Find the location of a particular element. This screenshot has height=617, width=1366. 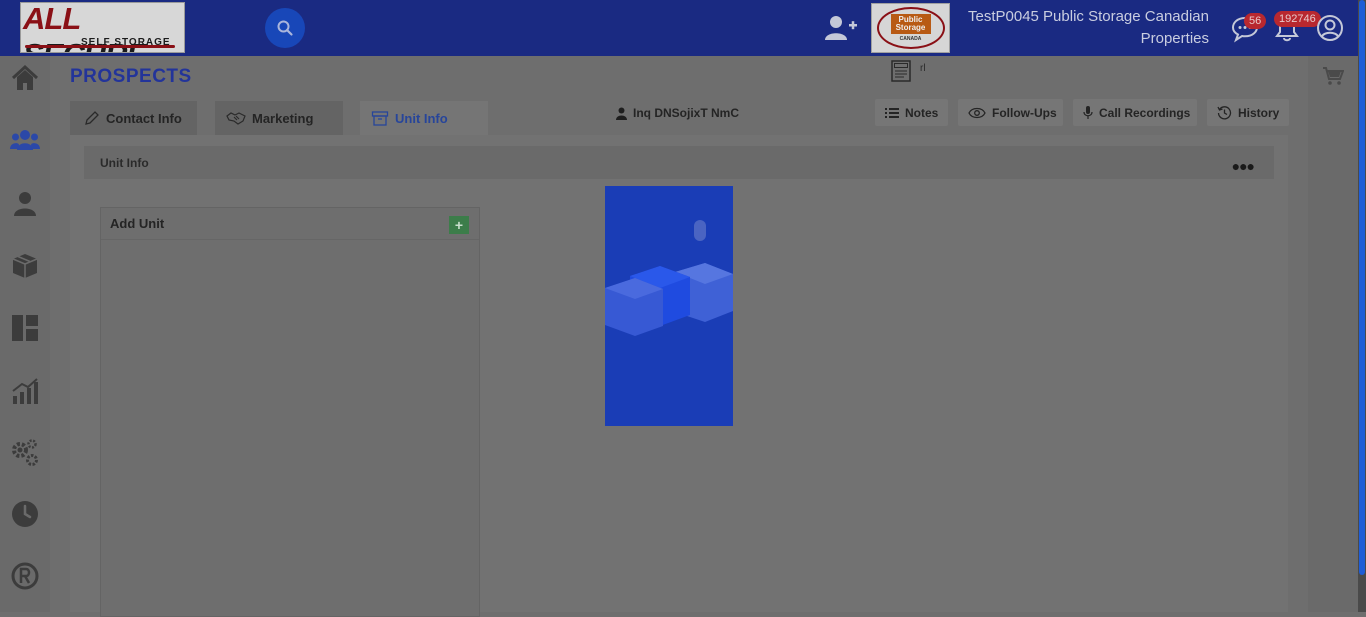

company-logo: ALL SECURE SELF STORAGE is located at coordinates (102, 27).